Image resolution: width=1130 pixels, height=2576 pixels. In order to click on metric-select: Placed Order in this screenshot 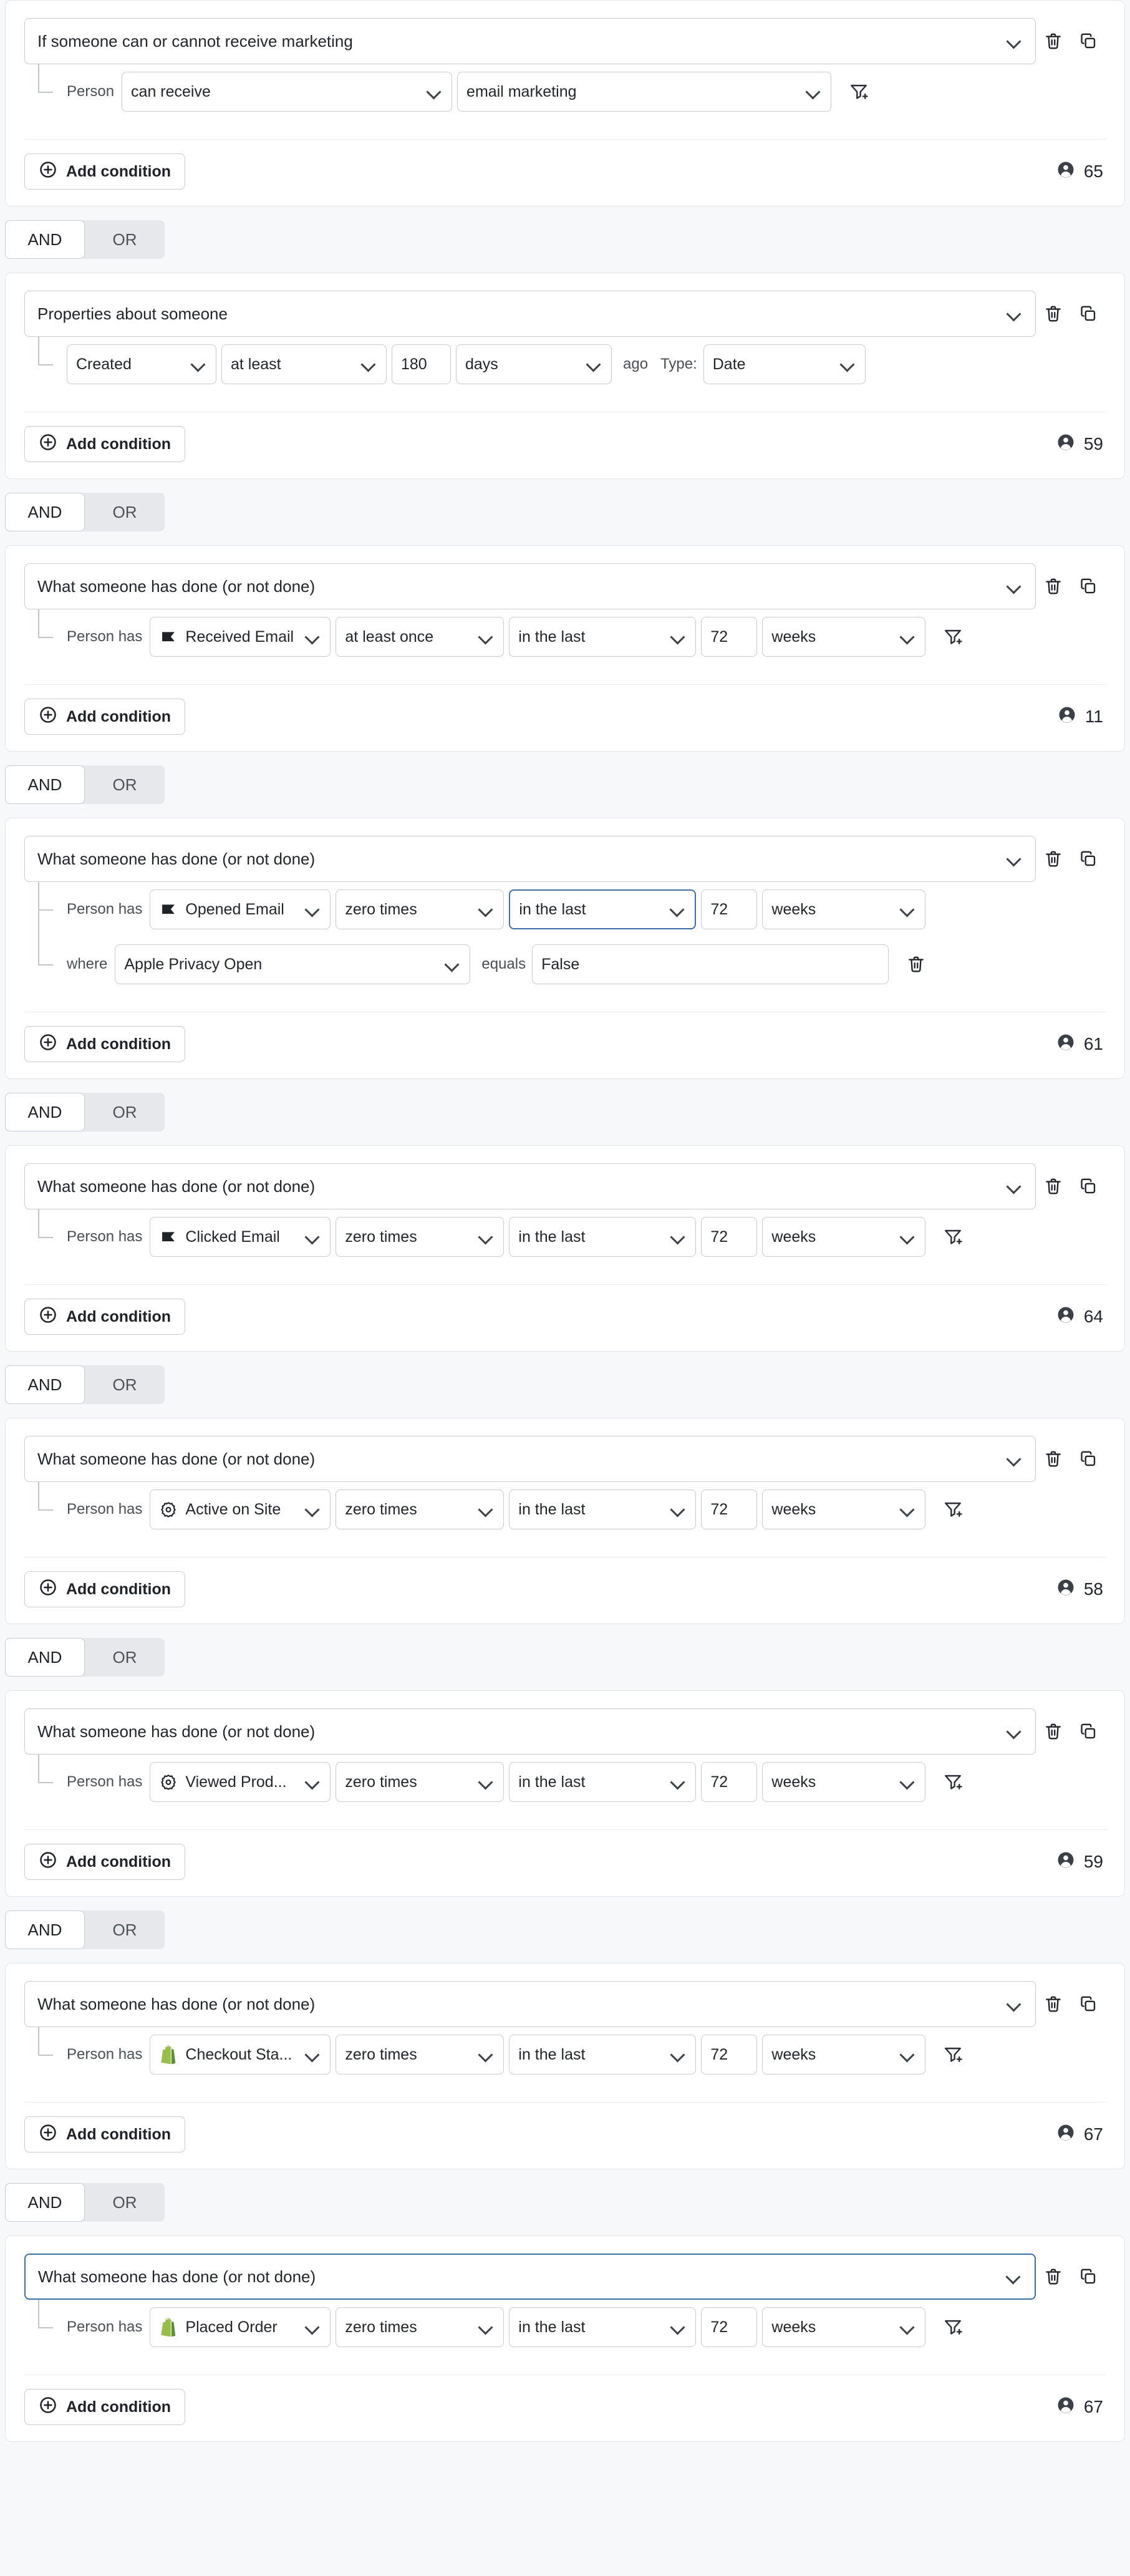, I will do `click(240, 2327)`.